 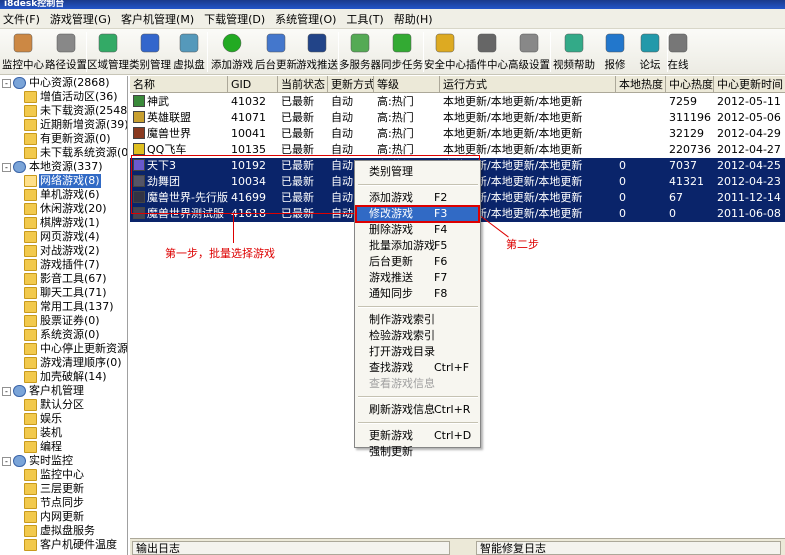 I want to click on tree-node-10: 棋牌游戏(1), so click(x=62, y=223).